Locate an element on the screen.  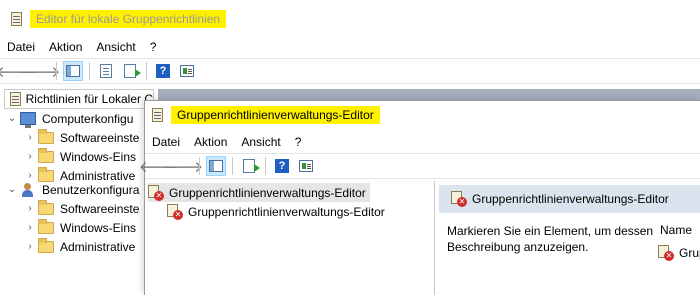
detail-panel-title: Gruppenrichtlinienverwaltungs-Editor is located at coordinates (570, 199).